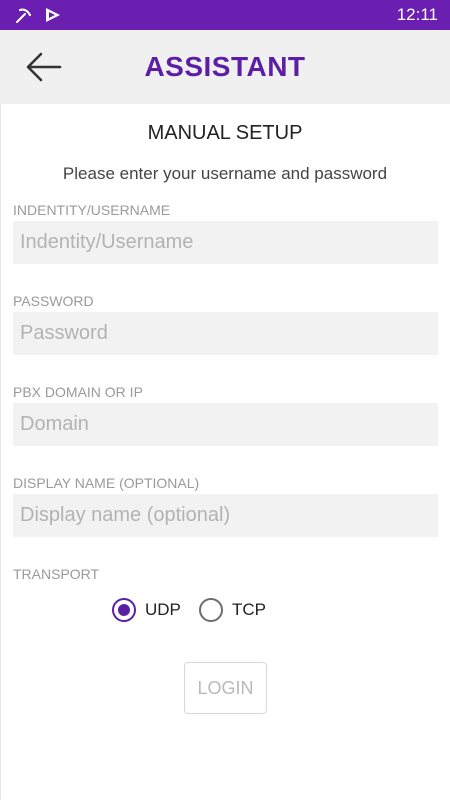 The width and height of the screenshot is (450, 800). Describe the element at coordinates (211, 610) in the screenshot. I see `radio-unchecked-icon` at that location.